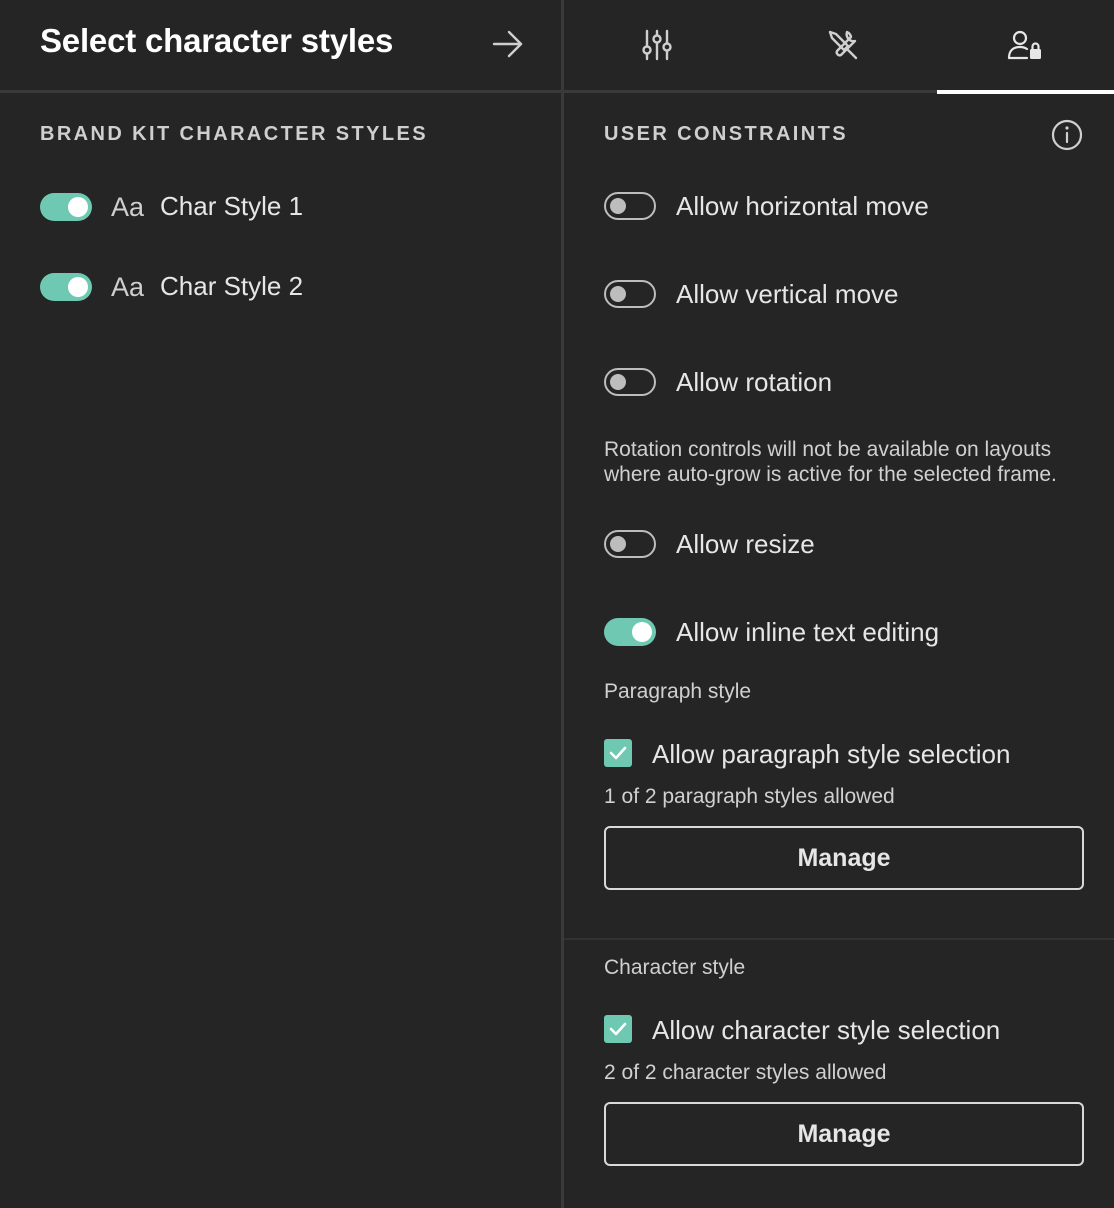 The image size is (1114, 1208). I want to click on rotation-label: Allow rotation, so click(754, 382).